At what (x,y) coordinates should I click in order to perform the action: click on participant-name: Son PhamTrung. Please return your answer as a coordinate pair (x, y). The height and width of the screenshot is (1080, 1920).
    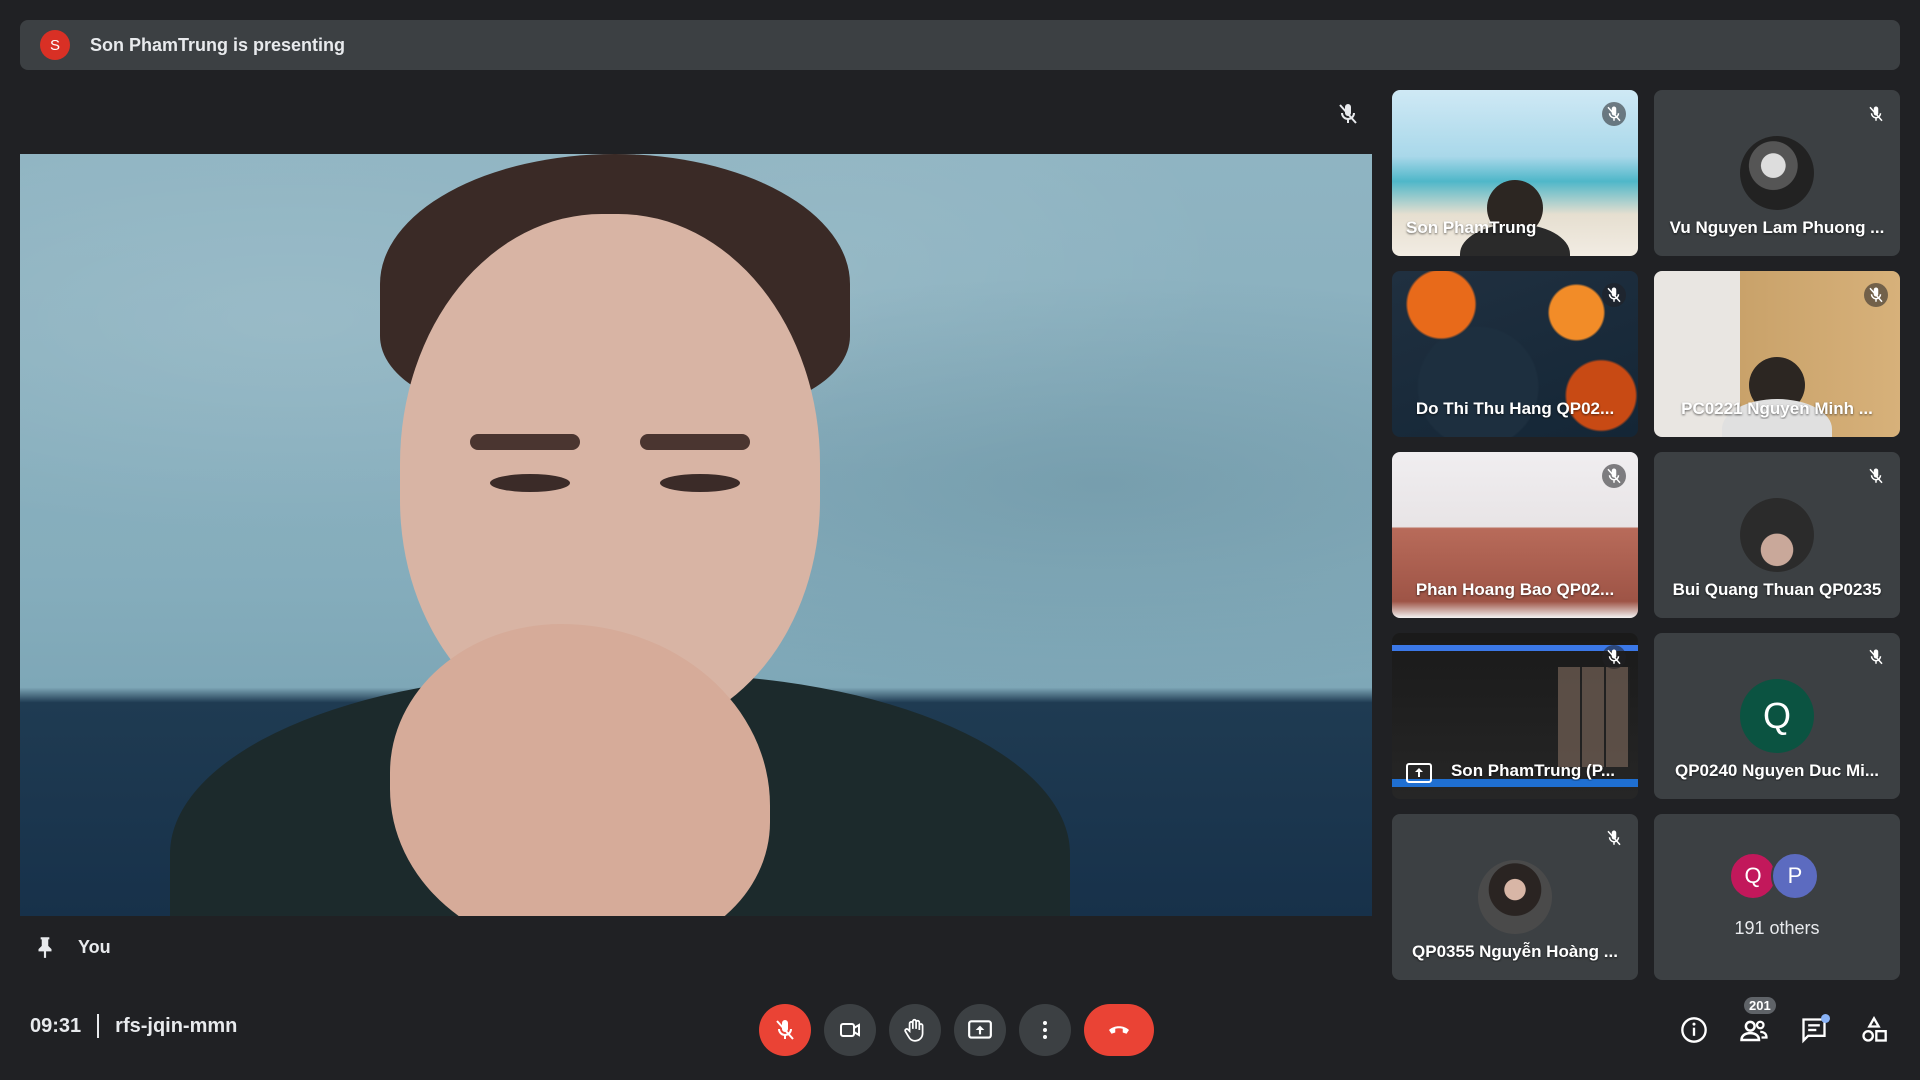
    Looking at the image, I should click on (1471, 227).